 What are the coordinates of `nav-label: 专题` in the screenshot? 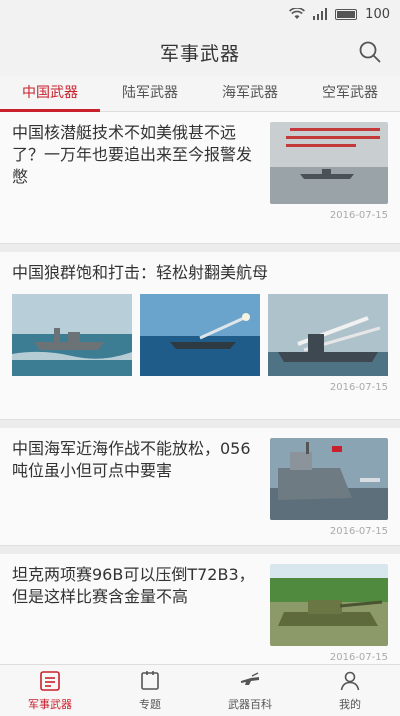 It's located at (150, 704).